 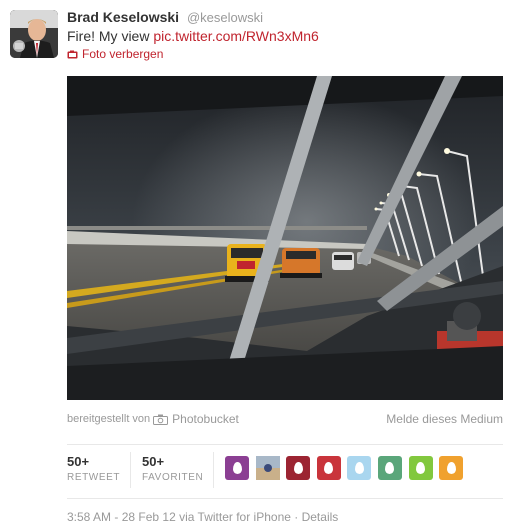 I want to click on photo-avatar-icon, so click(x=267, y=468).